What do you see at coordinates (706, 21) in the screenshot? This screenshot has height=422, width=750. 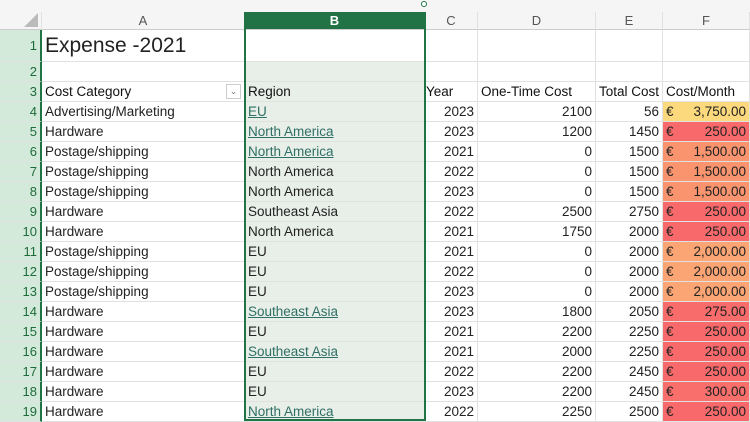 I see `column-header-f: F` at bounding box center [706, 21].